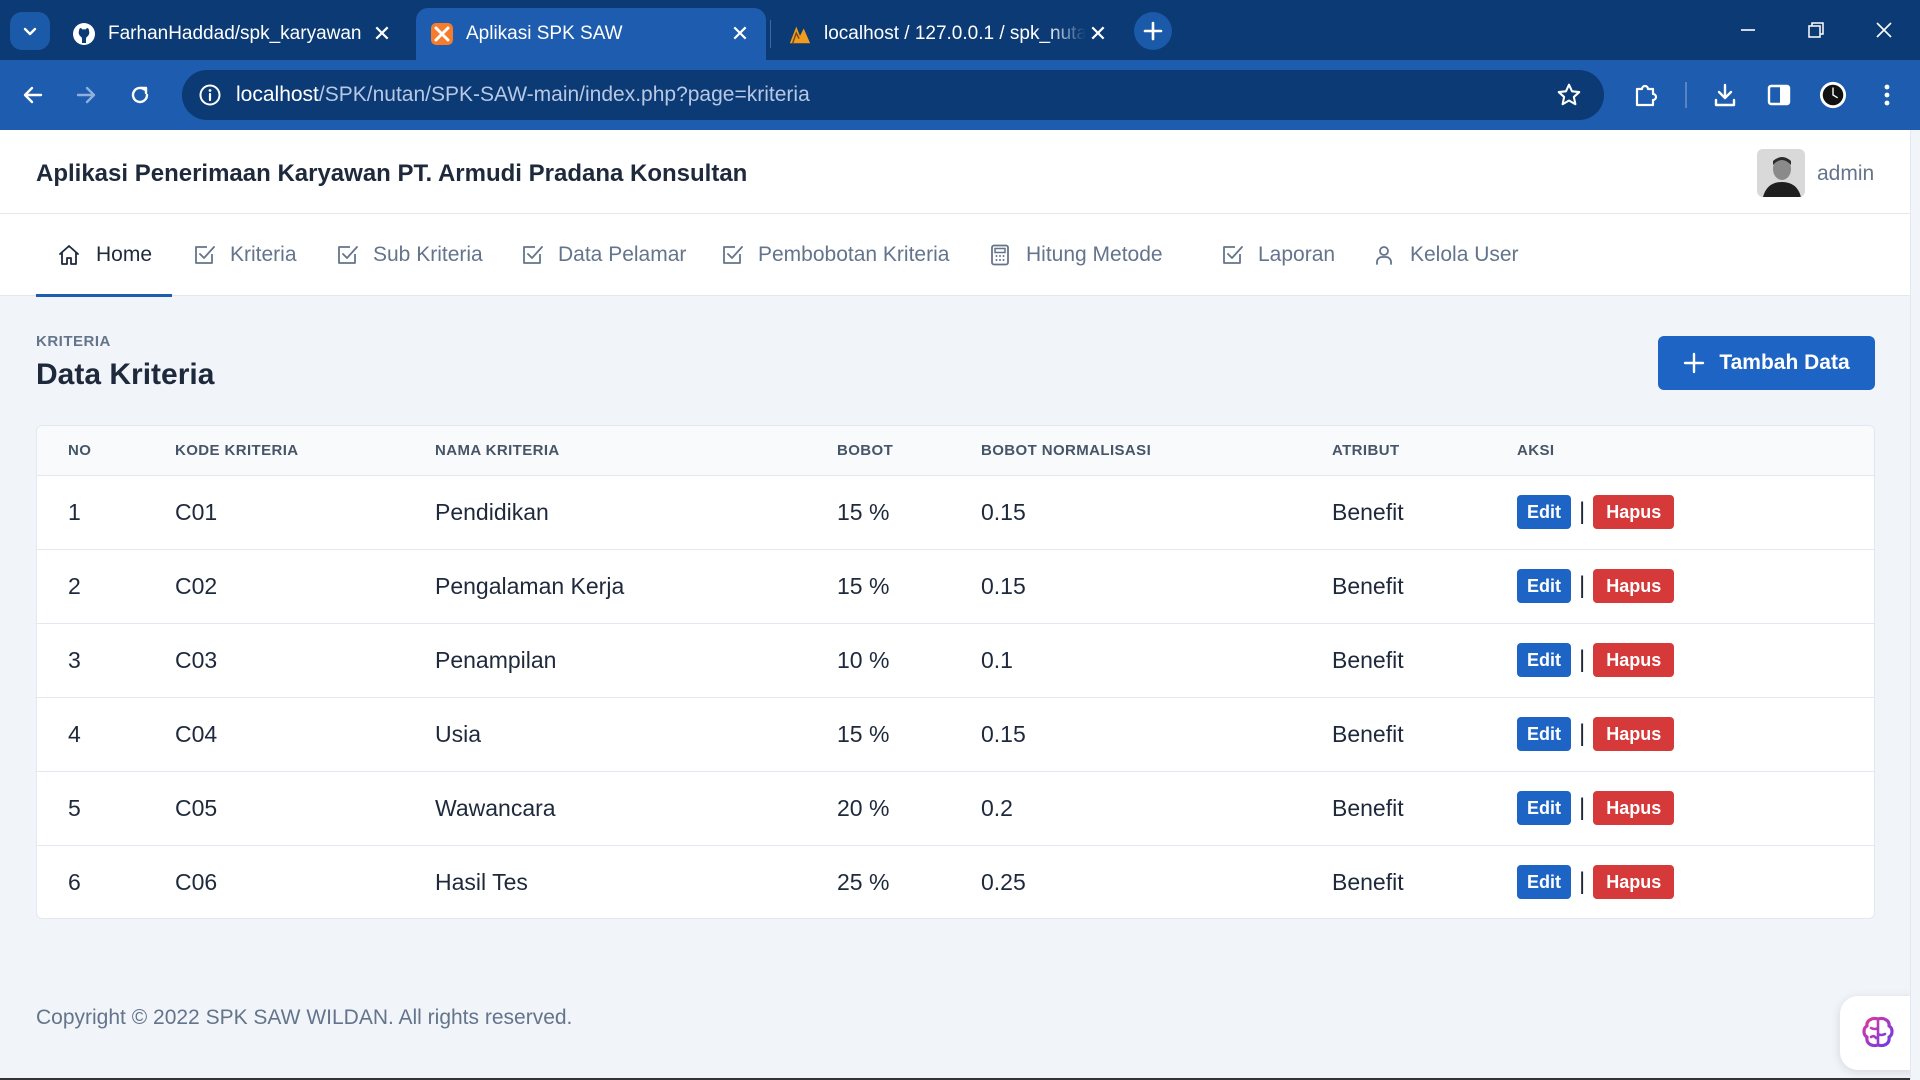 The width and height of the screenshot is (1920, 1080). What do you see at coordinates (1845, 174) in the screenshot?
I see `user-name: admin` at bounding box center [1845, 174].